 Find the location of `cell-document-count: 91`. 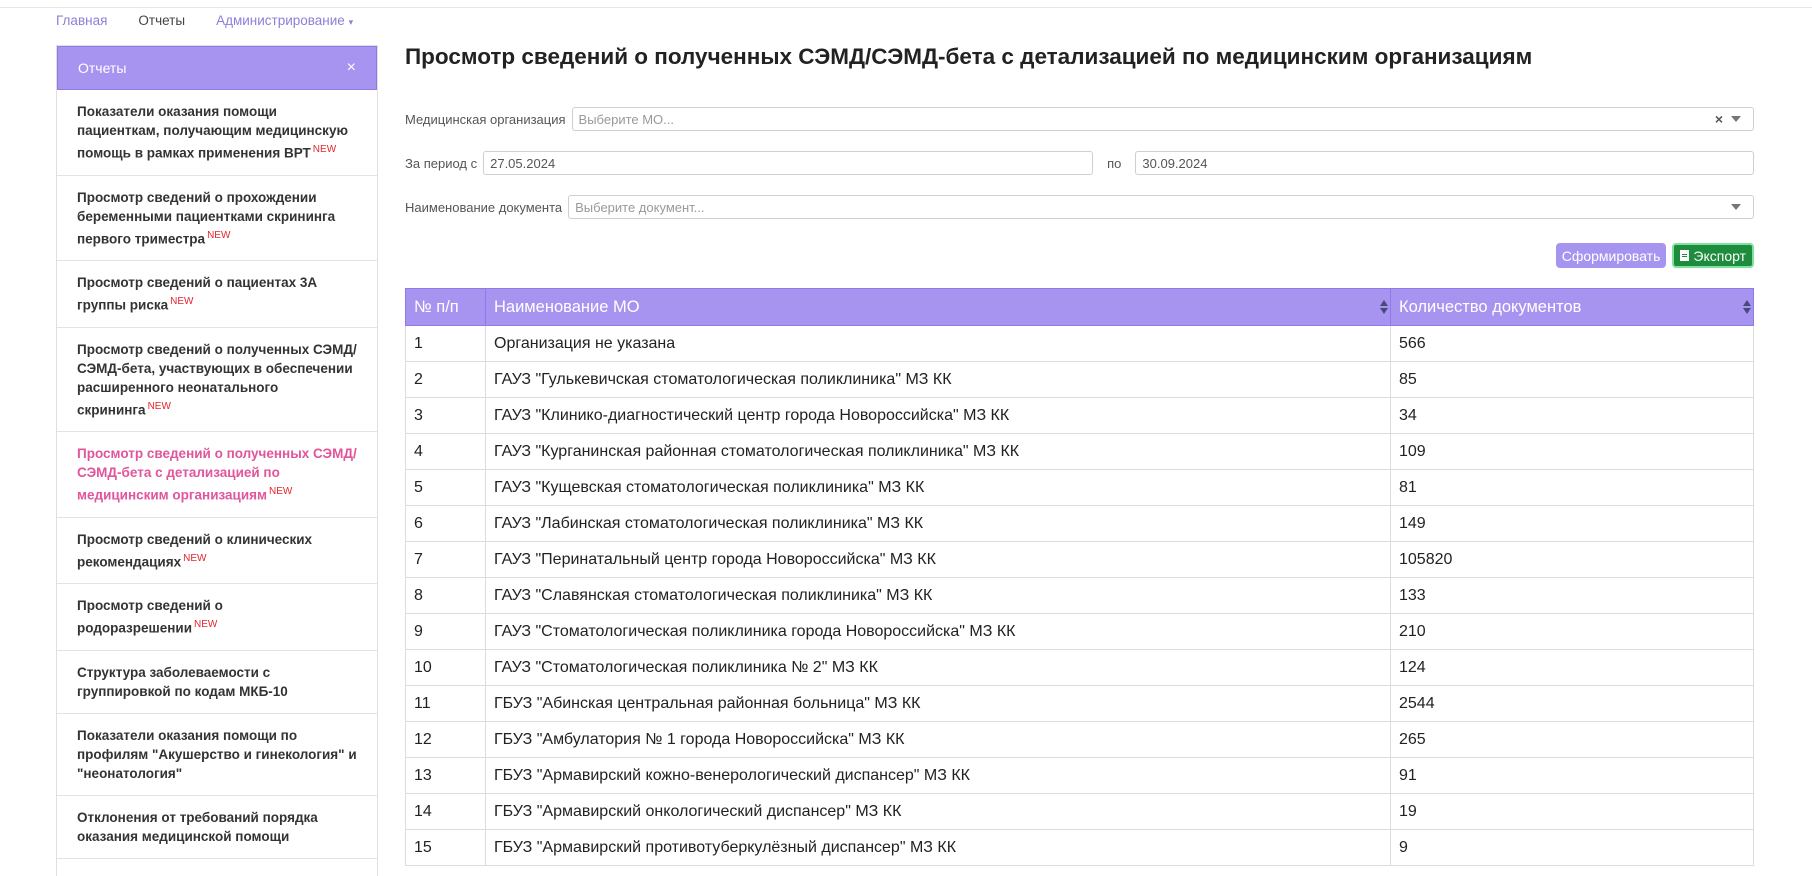

cell-document-count: 91 is located at coordinates (1572, 775).